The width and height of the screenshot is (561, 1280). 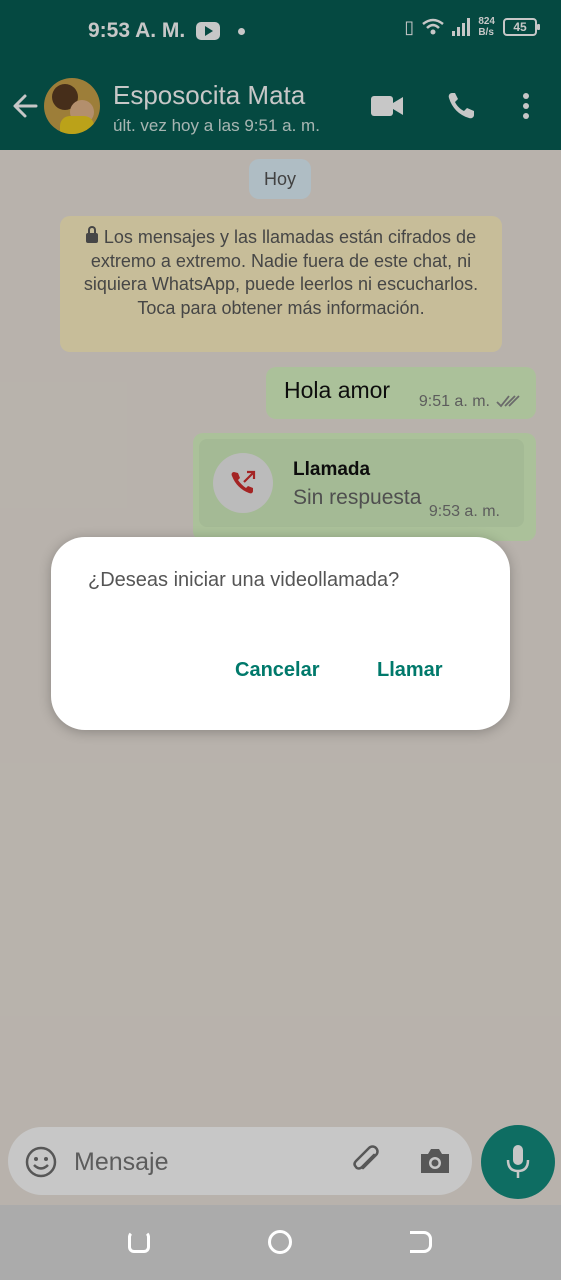 I want to click on cancel-button: Cancelar, so click(x=277, y=670).